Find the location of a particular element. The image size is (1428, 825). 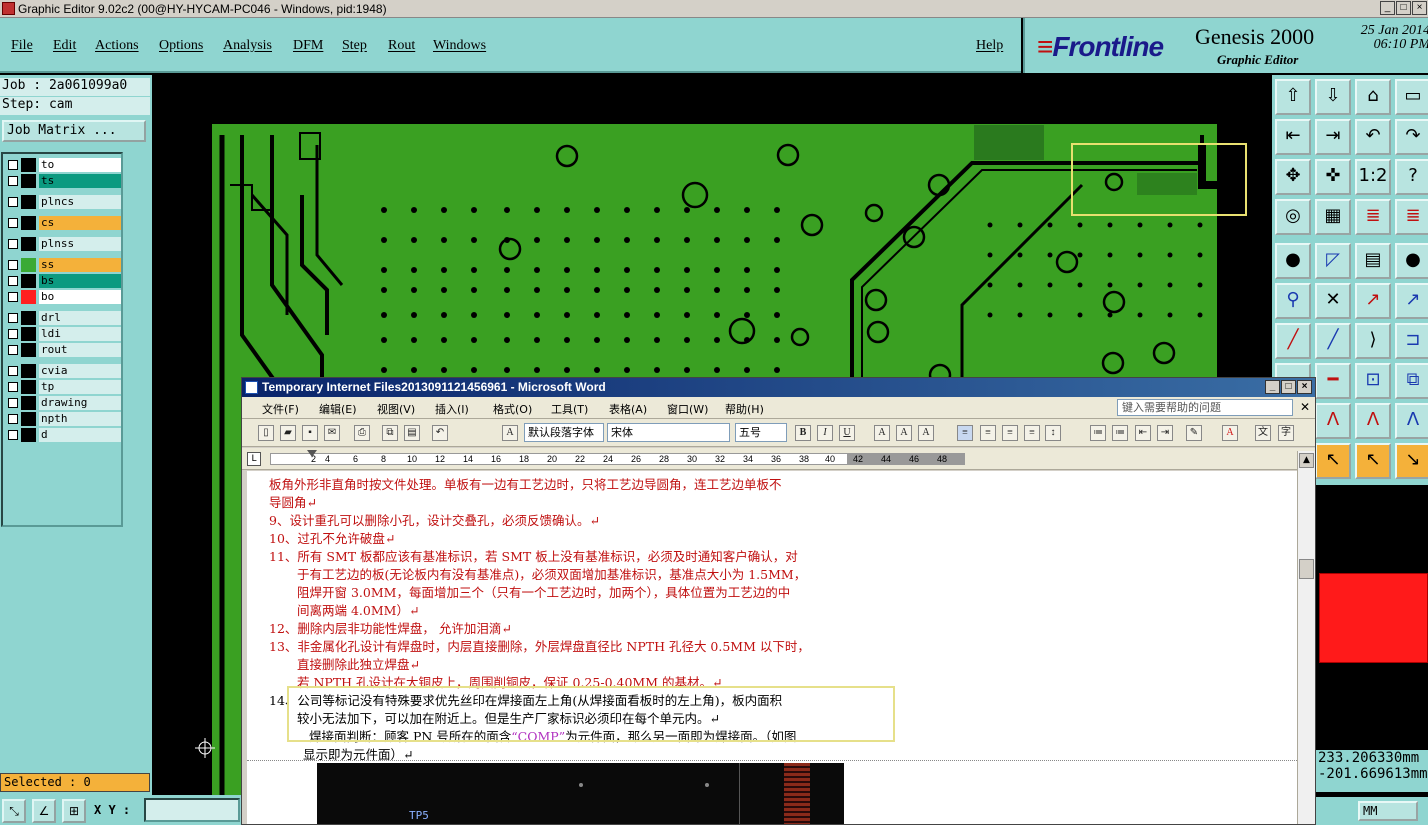

scroll-up-icon: ▲ is located at coordinates (1306, 460).